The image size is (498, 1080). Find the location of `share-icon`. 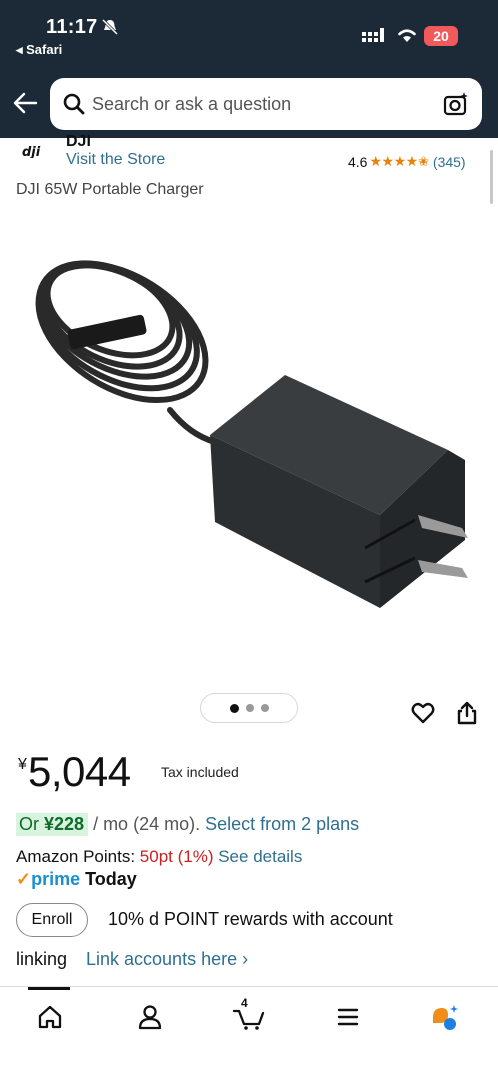

share-icon is located at coordinates (467, 713).